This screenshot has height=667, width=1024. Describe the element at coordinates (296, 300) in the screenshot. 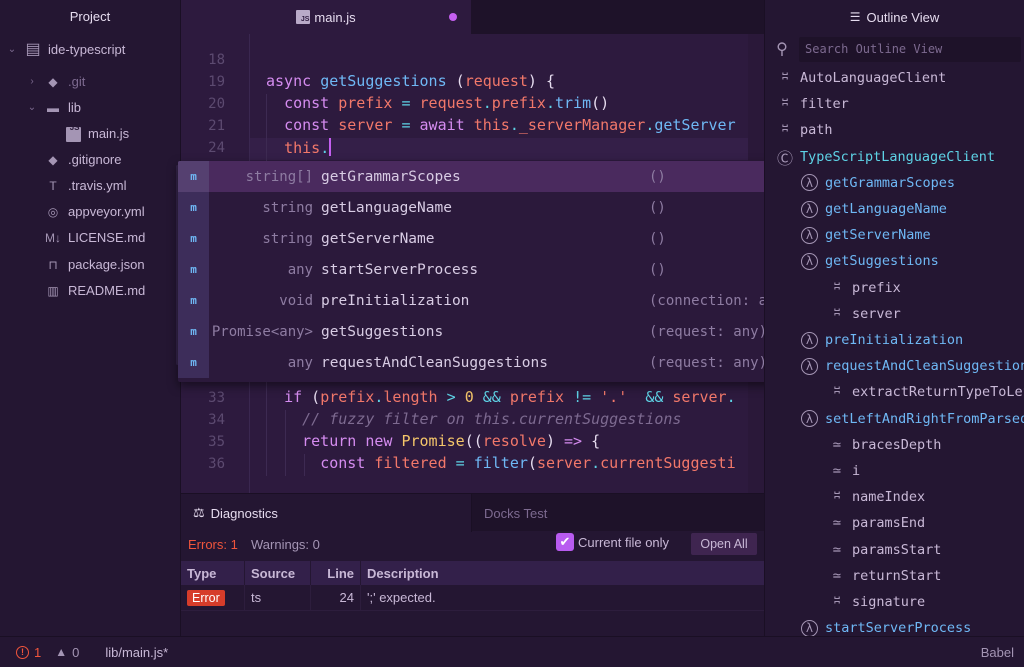

I see `return-type: void` at that location.